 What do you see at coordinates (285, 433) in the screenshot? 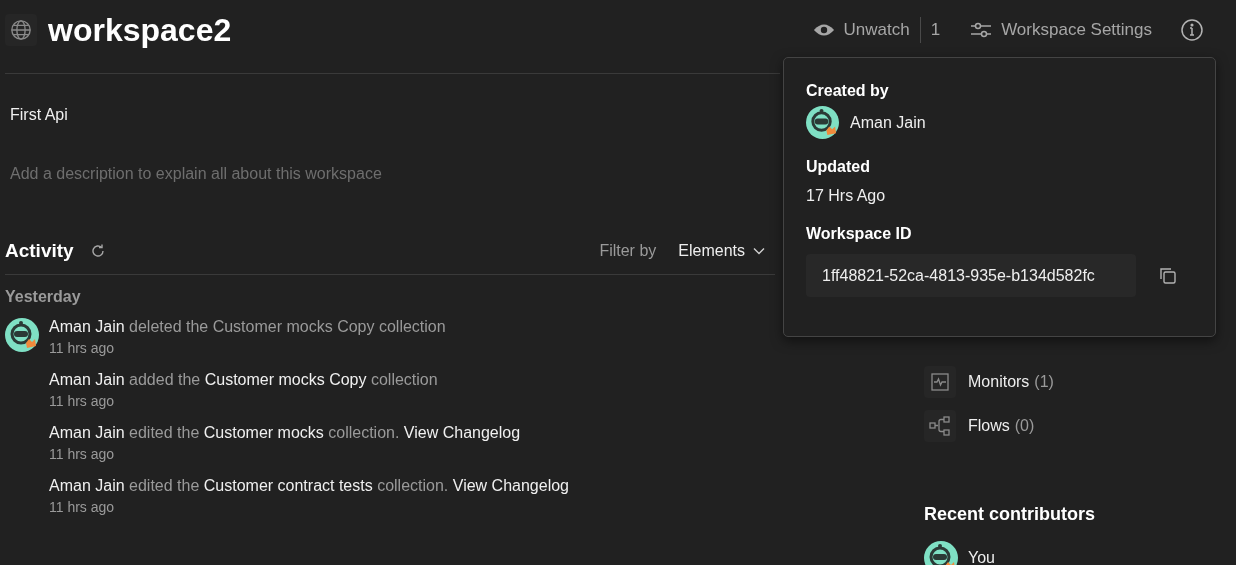
I see `activity-text: Aman Jain edited the Customer mocks collection. View Changelog` at bounding box center [285, 433].